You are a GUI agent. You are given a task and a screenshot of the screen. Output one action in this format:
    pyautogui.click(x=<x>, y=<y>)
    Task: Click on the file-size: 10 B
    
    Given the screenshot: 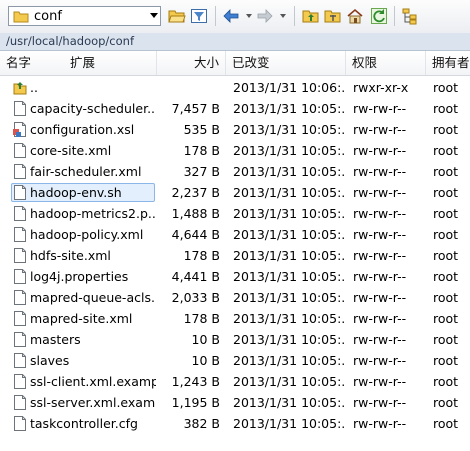 What is the action you would take?
    pyautogui.click(x=205, y=339)
    